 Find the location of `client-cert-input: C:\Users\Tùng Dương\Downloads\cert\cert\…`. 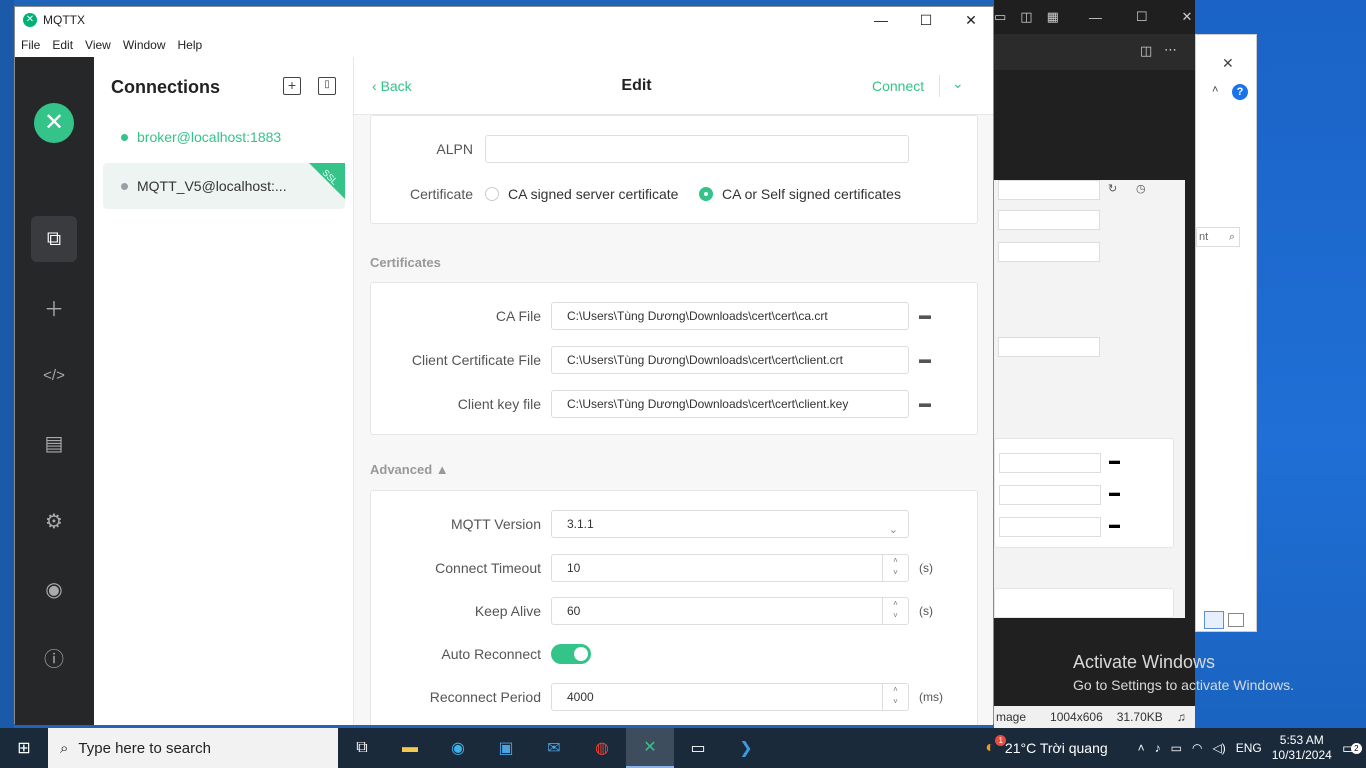

client-cert-input: C:\Users\Tùng Dương\Downloads\cert\cert\… is located at coordinates (730, 360).